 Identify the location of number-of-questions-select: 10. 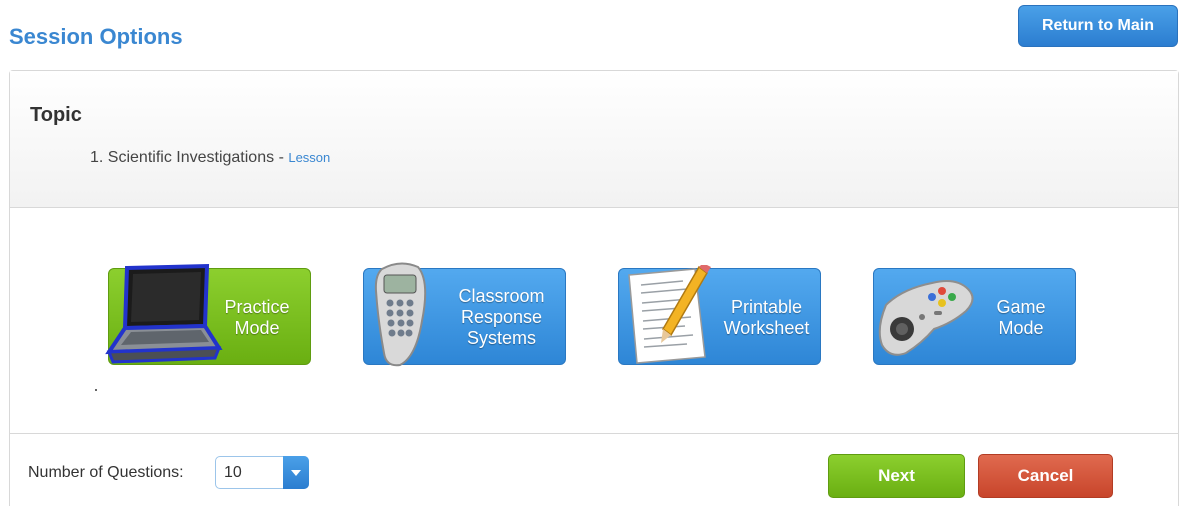
(262, 472).